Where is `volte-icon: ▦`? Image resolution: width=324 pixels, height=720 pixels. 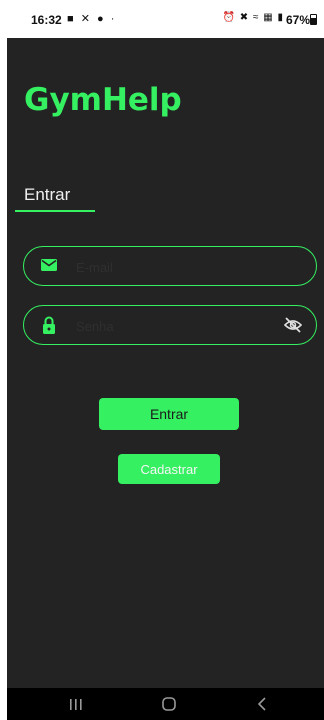
volte-icon: ▦ is located at coordinates (268, 17).